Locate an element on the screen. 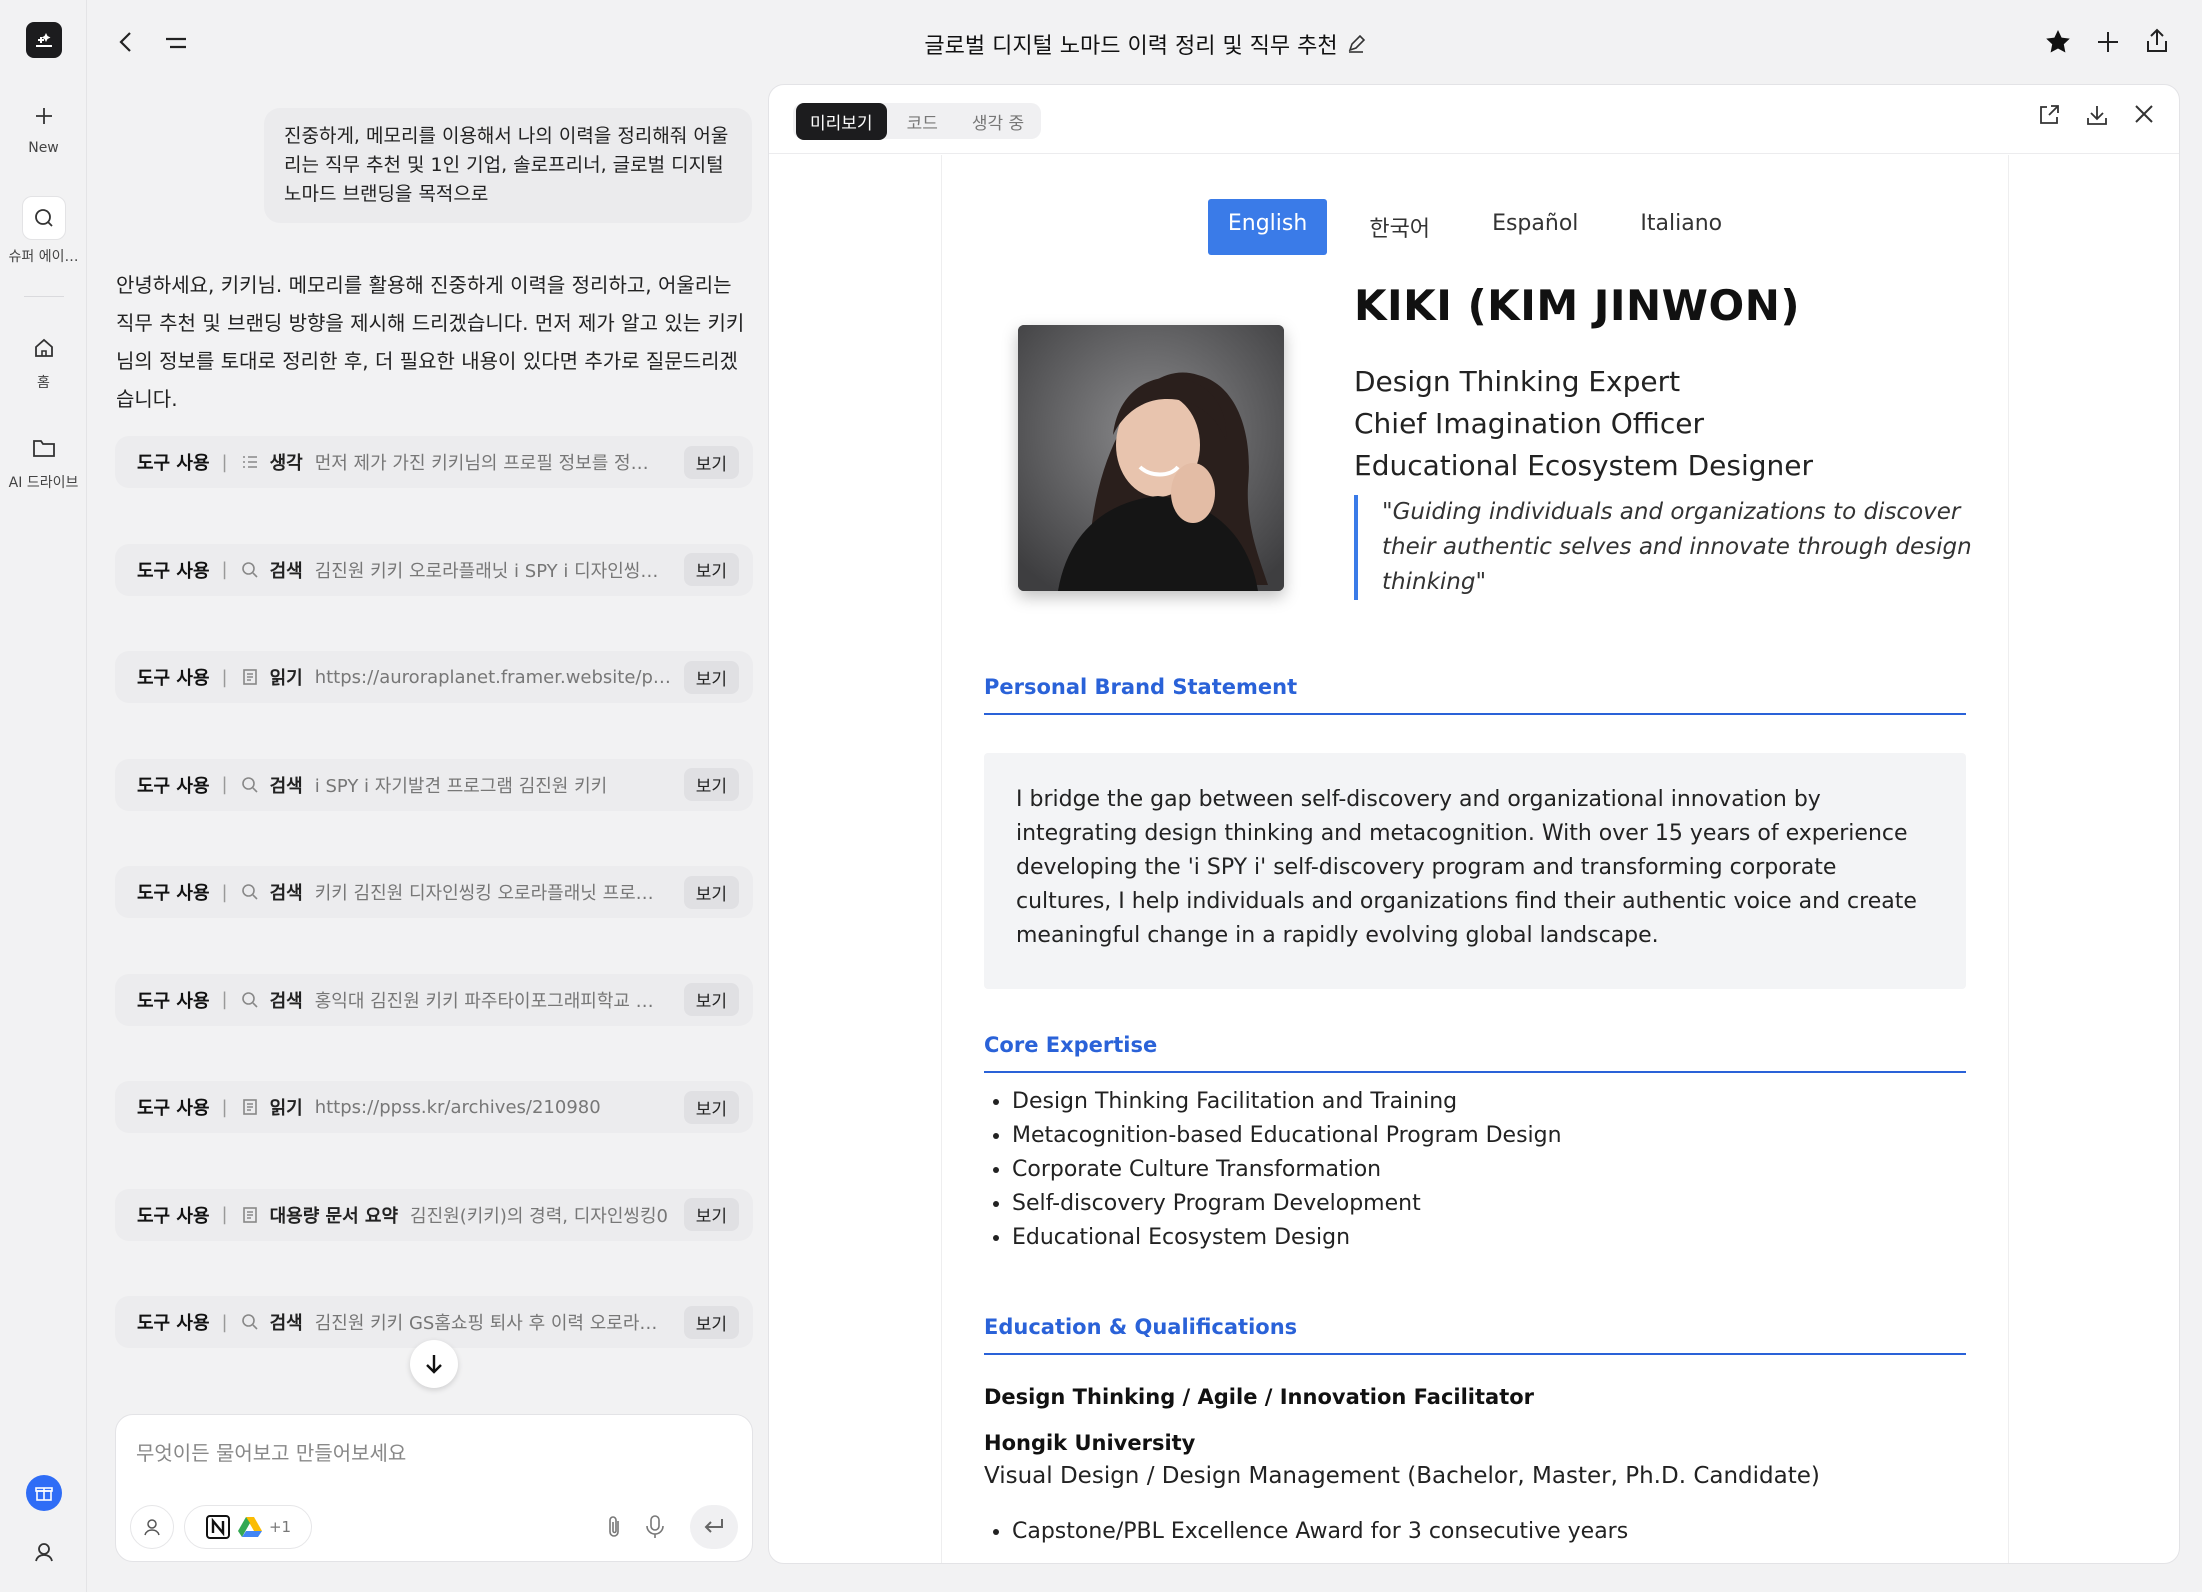 The width and height of the screenshot is (2202, 1592). lang-italian: Italiano is located at coordinates (1681, 227).